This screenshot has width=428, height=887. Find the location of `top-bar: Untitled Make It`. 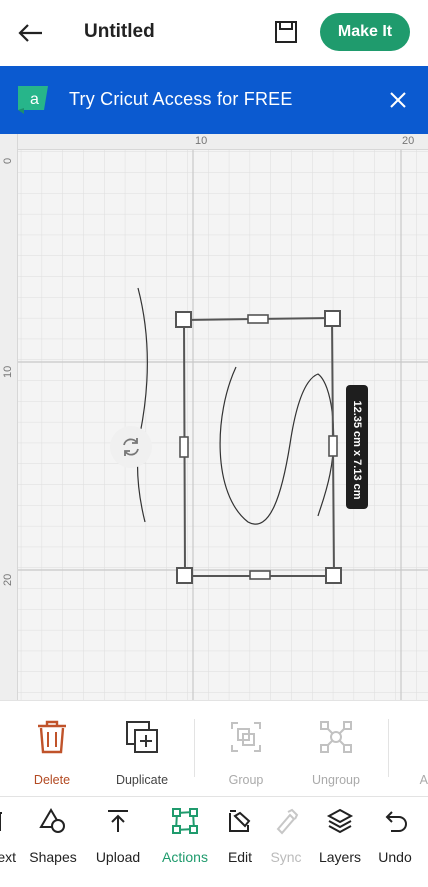

top-bar: Untitled Make It is located at coordinates (214, 33).